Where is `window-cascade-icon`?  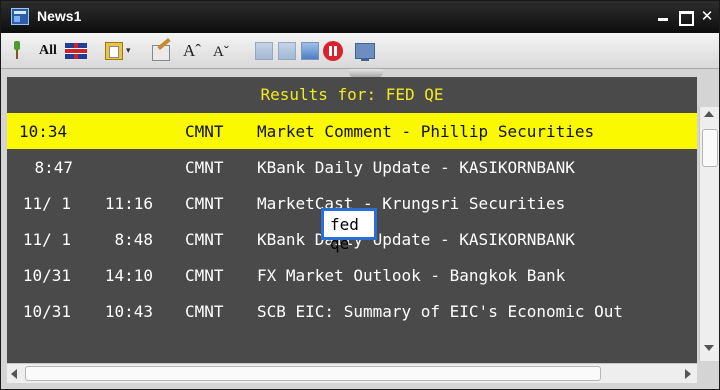 window-cascade-icon is located at coordinates (287, 51).